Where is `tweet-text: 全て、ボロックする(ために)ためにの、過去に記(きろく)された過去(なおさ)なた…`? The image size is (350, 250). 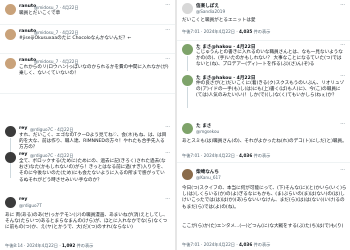
tweet-text: 全て、ボロックする(ために)ためにの、過去に記(きろく)された過去(なおさ)なた… is located at coordinates (92, 171).